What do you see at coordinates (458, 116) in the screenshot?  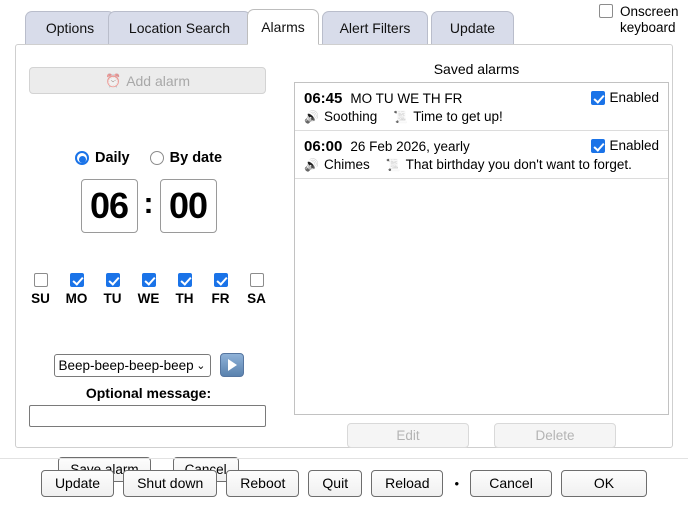 I see `alarm-message: Time to get up!` at bounding box center [458, 116].